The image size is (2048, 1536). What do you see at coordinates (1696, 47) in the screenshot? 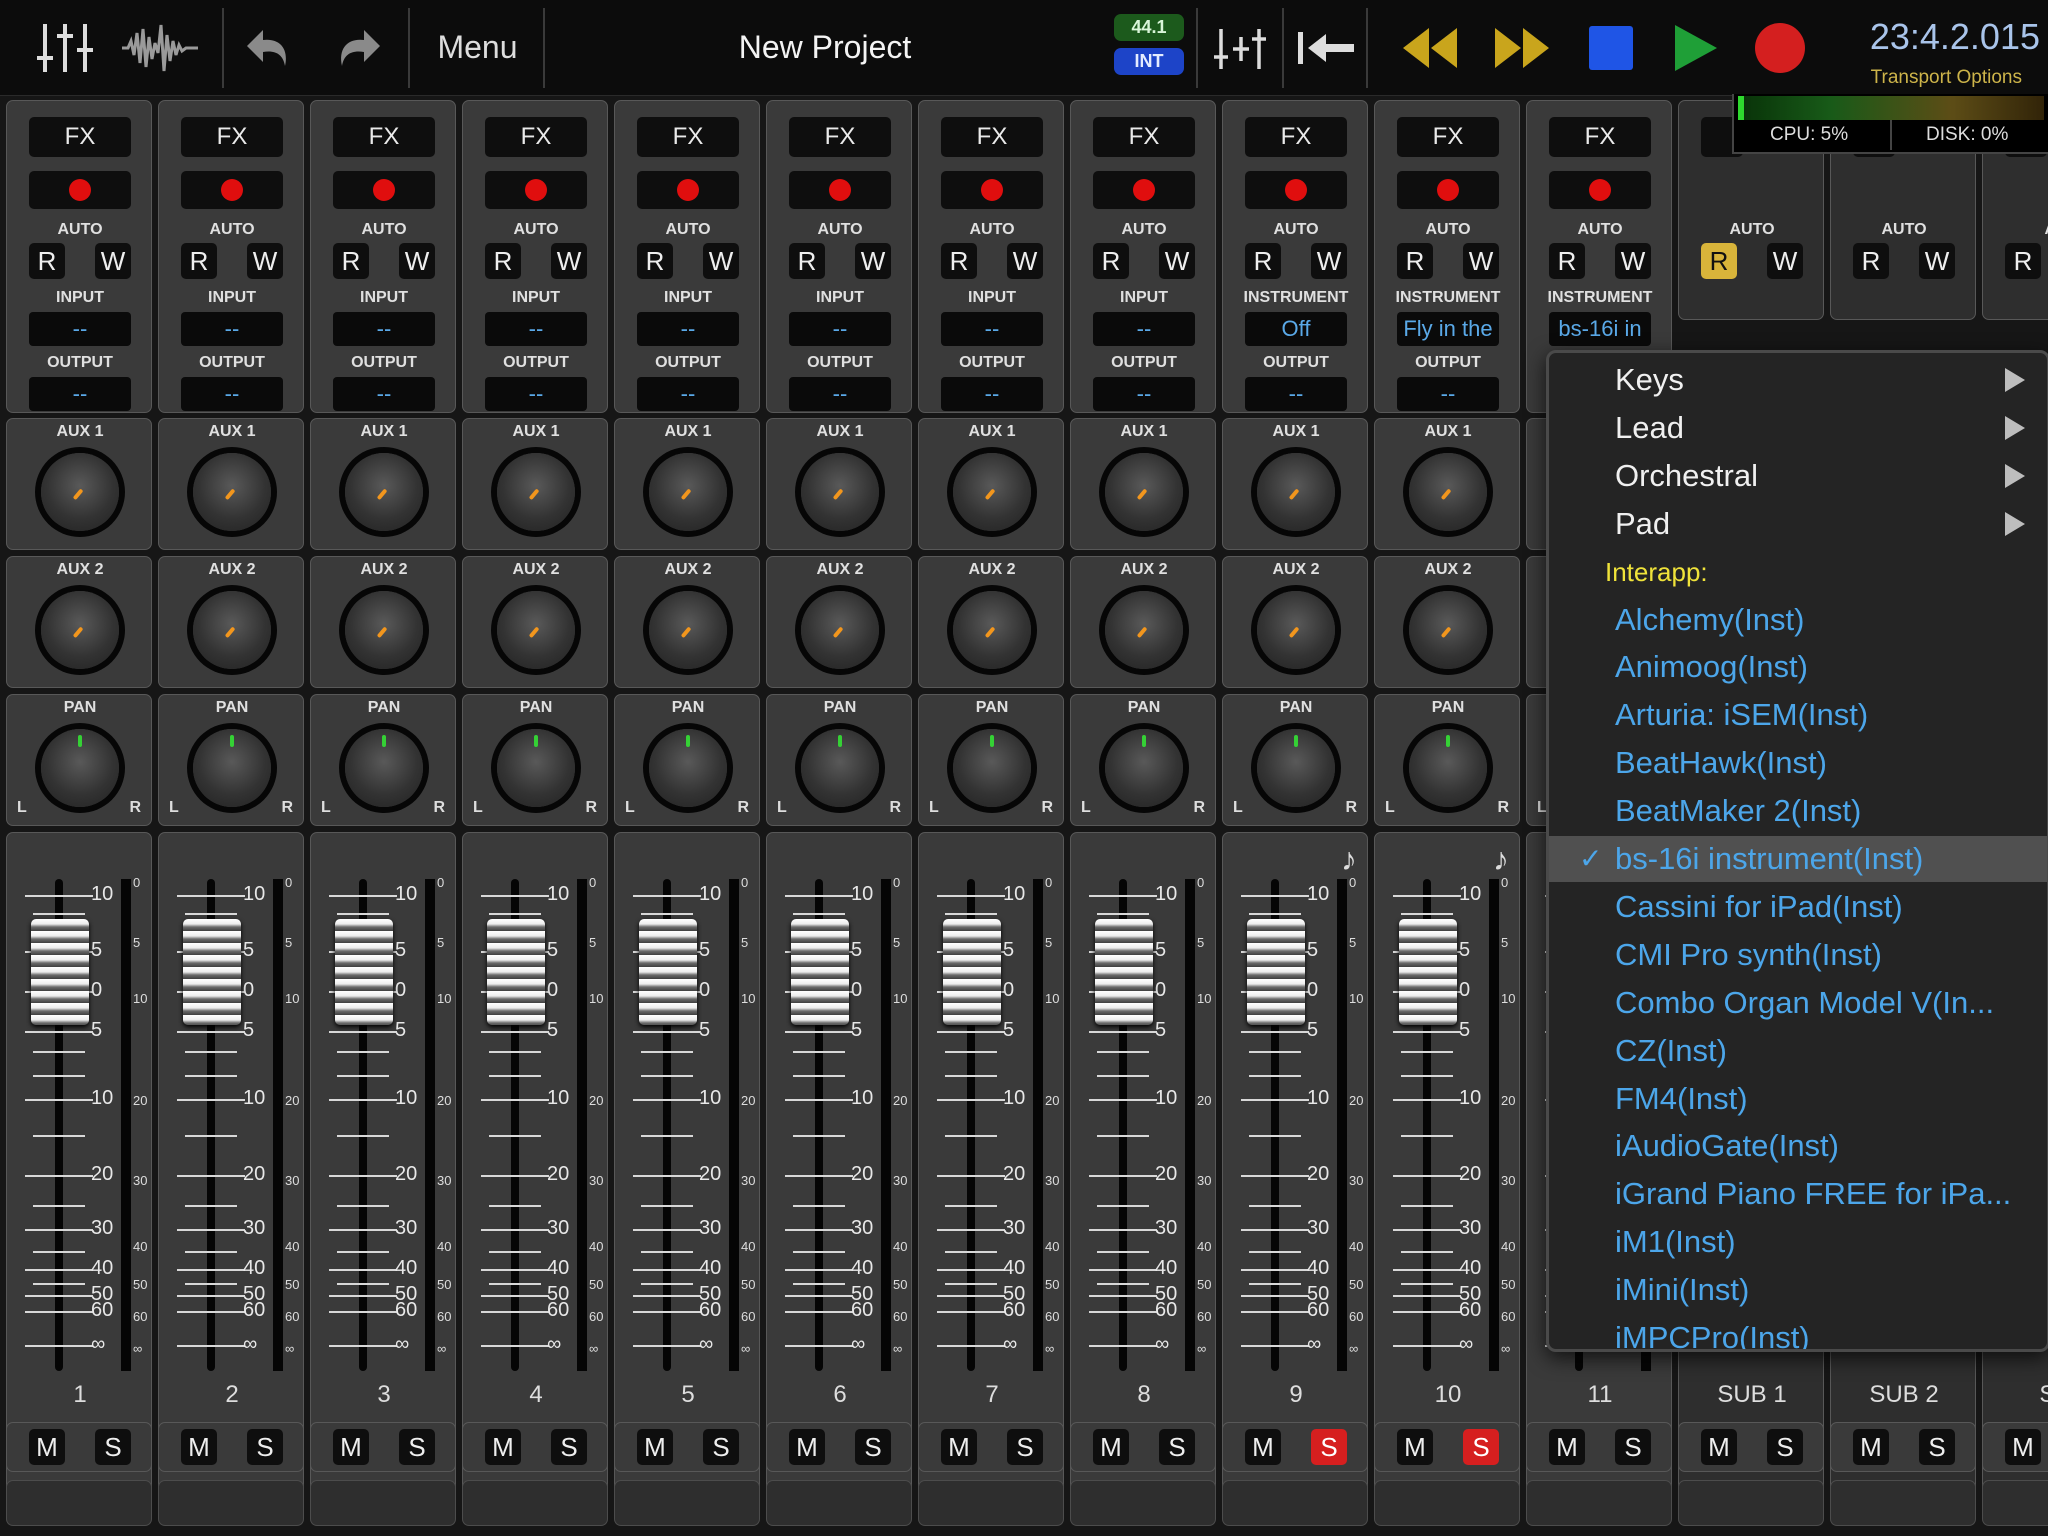
I see `play-icon` at bounding box center [1696, 47].